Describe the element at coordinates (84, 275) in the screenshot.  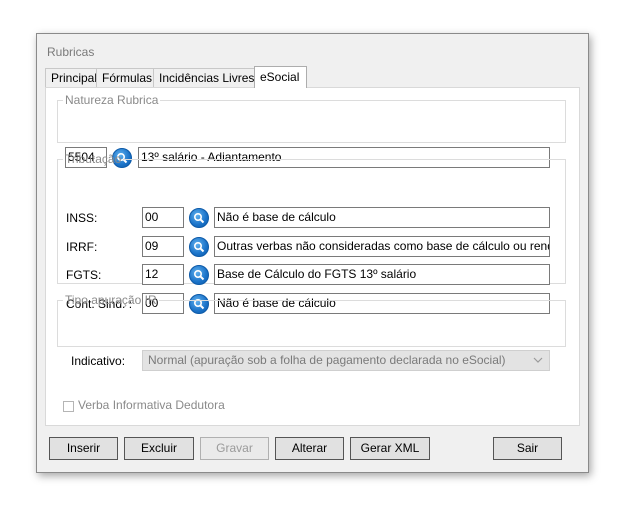
I see `fgts-label: FGTS:` at that location.